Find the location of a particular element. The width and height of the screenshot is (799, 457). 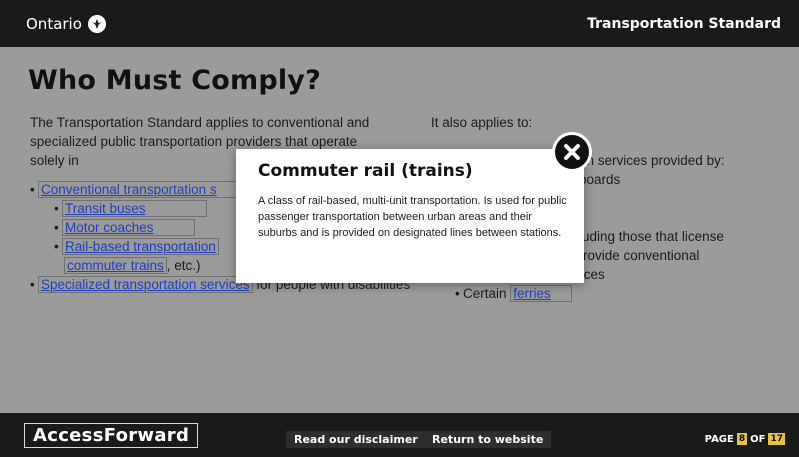

brand-text: Ontario is located at coordinates (54, 23).